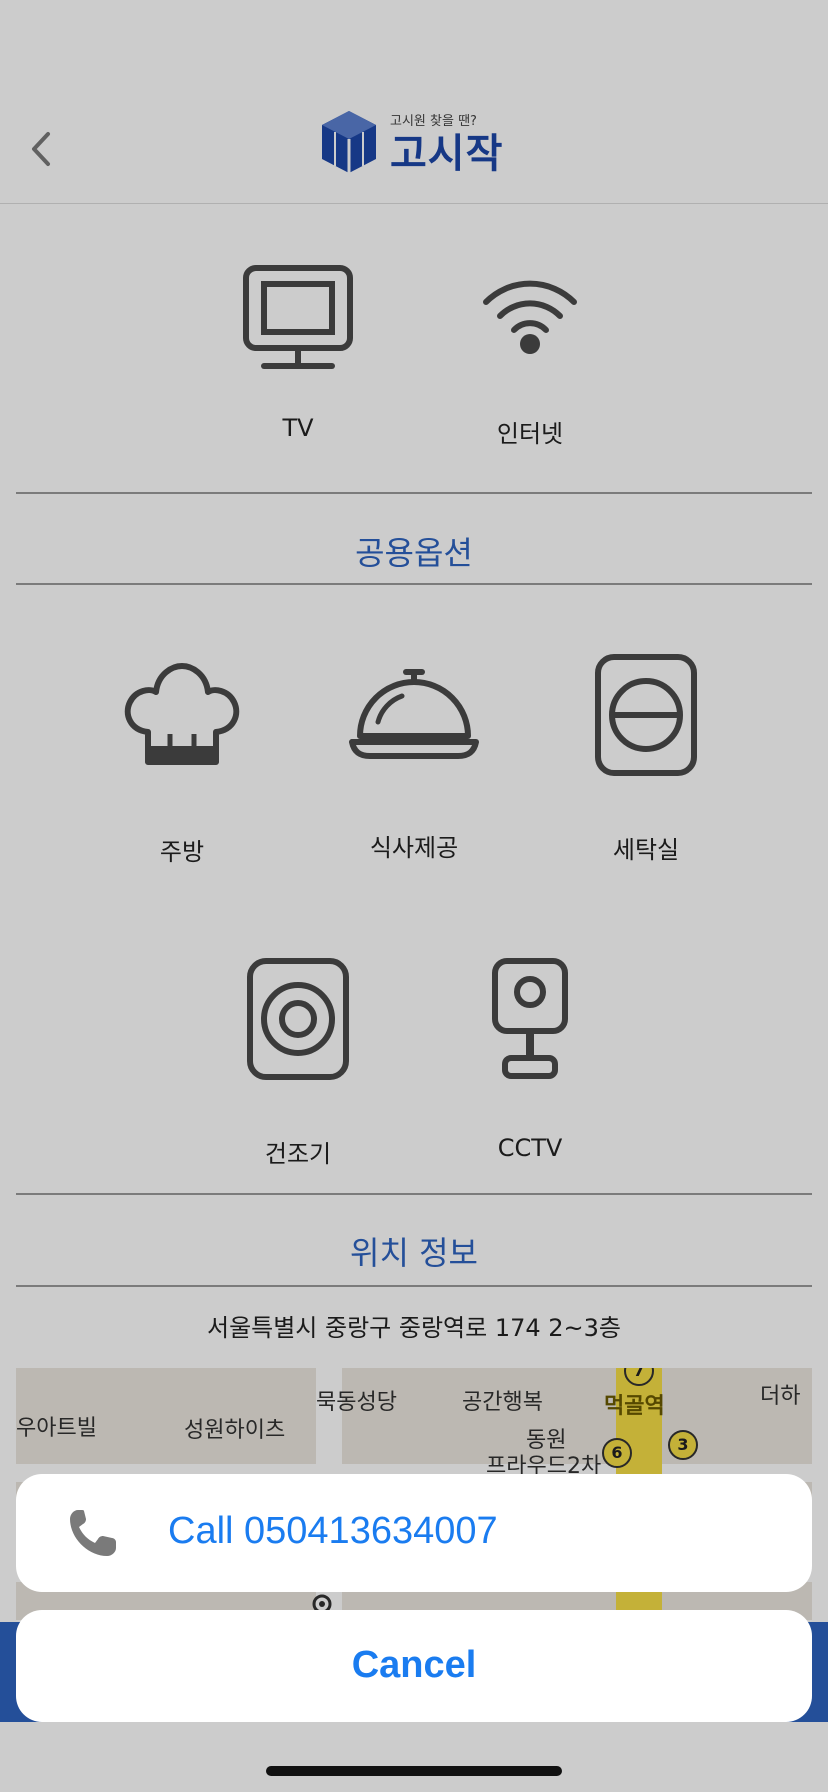  Describe the element at coordinates (414, 1771) in the screenshot. I see `home-indicator` at that location.